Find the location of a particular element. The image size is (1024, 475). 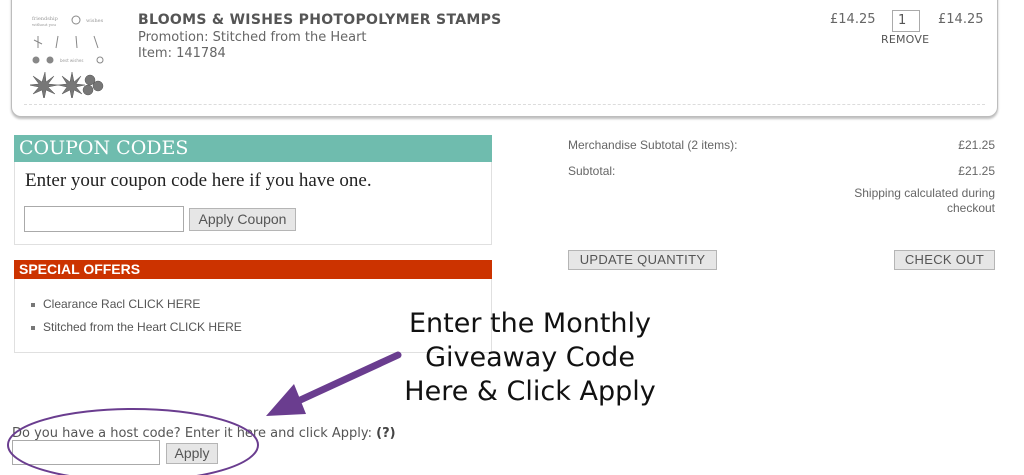

annotation-overlay is located at coordinates (204, 413).